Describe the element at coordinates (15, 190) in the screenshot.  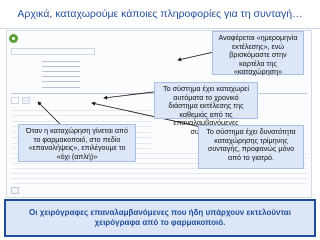
I see `action-button` at that location.